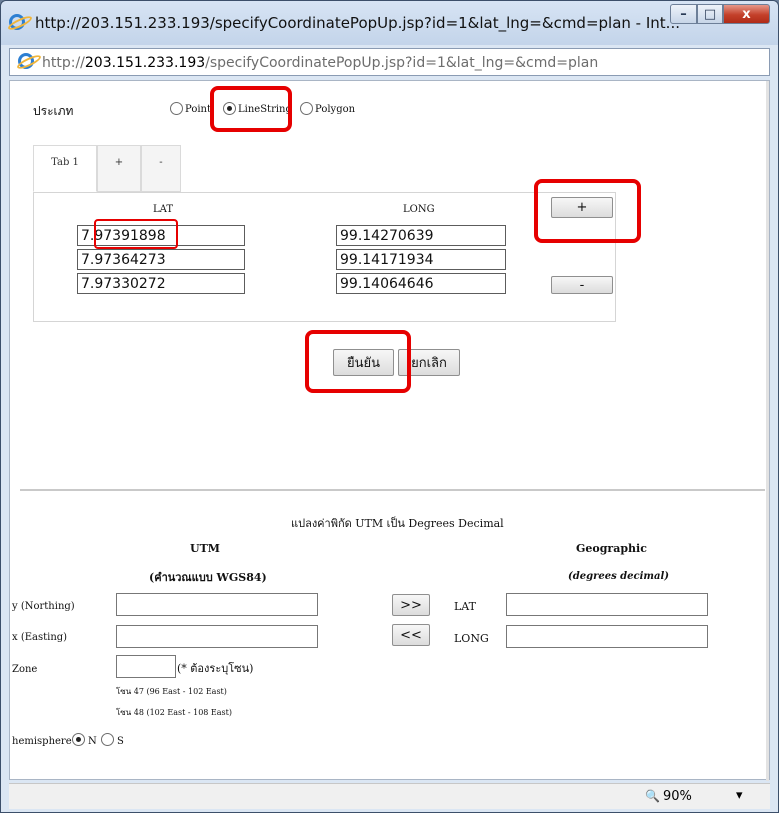 The width and height of the screenshot is (779, 813). I want to click on northing-input, so click(217, 604).